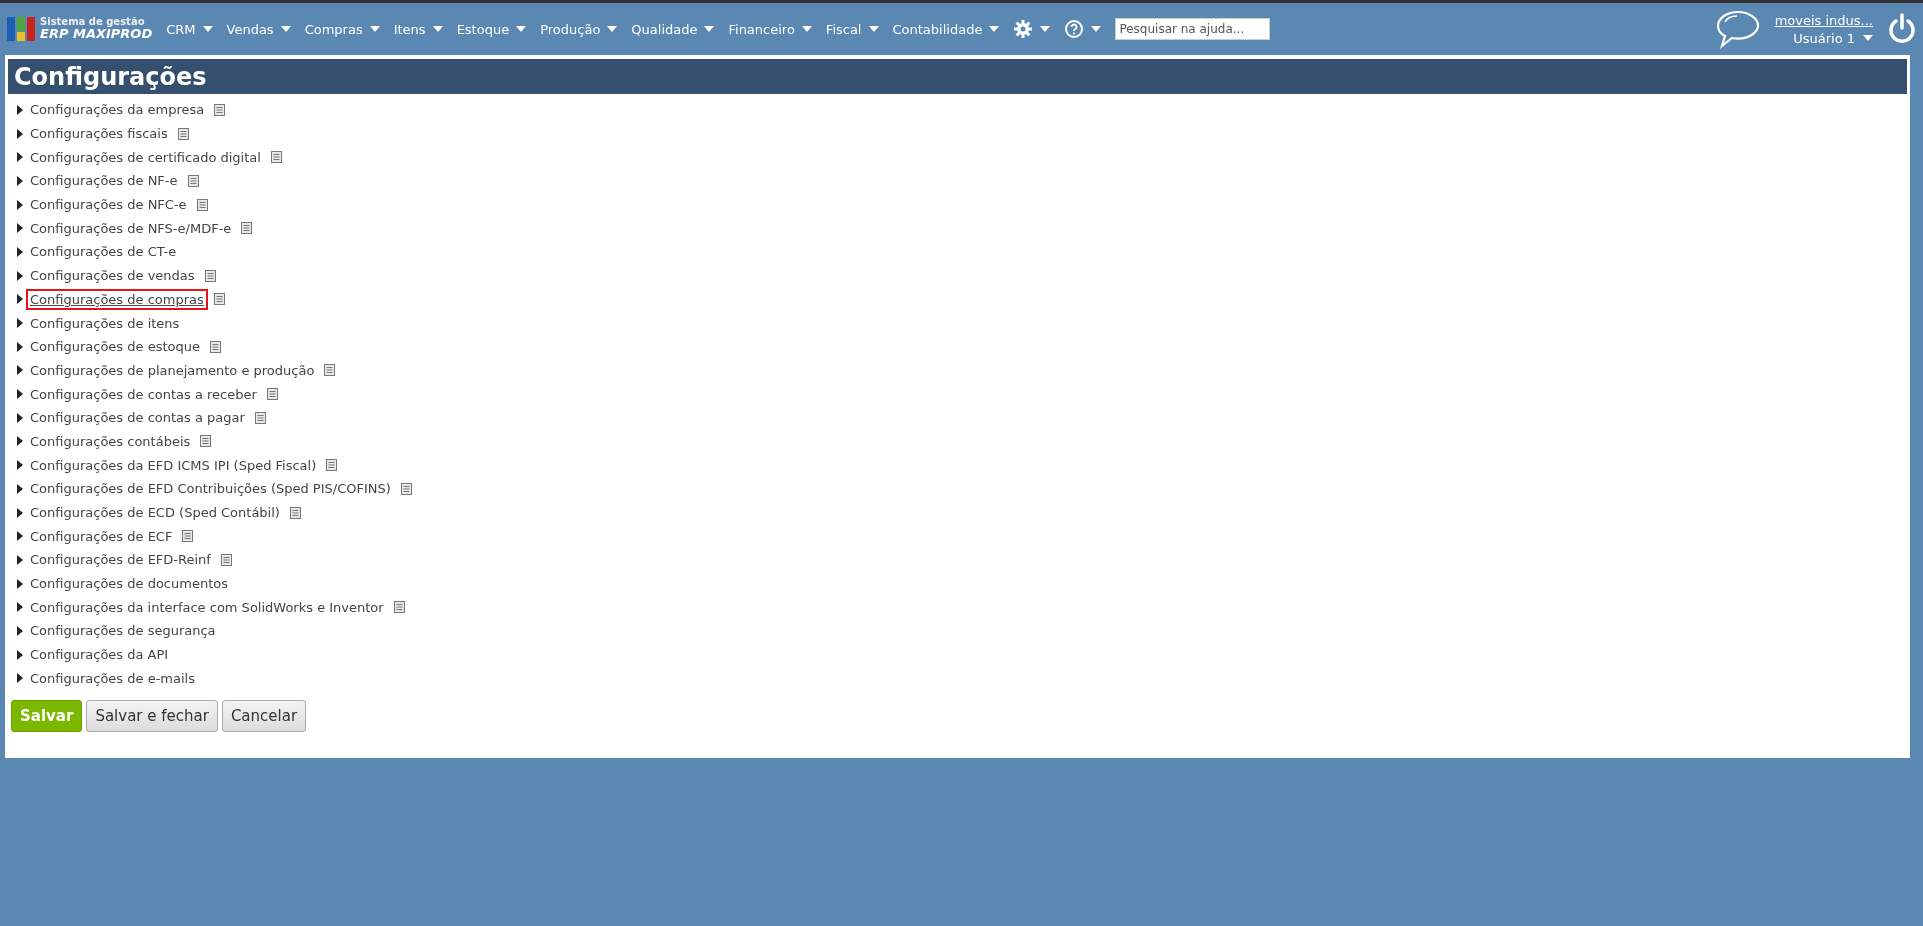  I want to click on settings-section: Configurações de e-mails, so click(112, 678).